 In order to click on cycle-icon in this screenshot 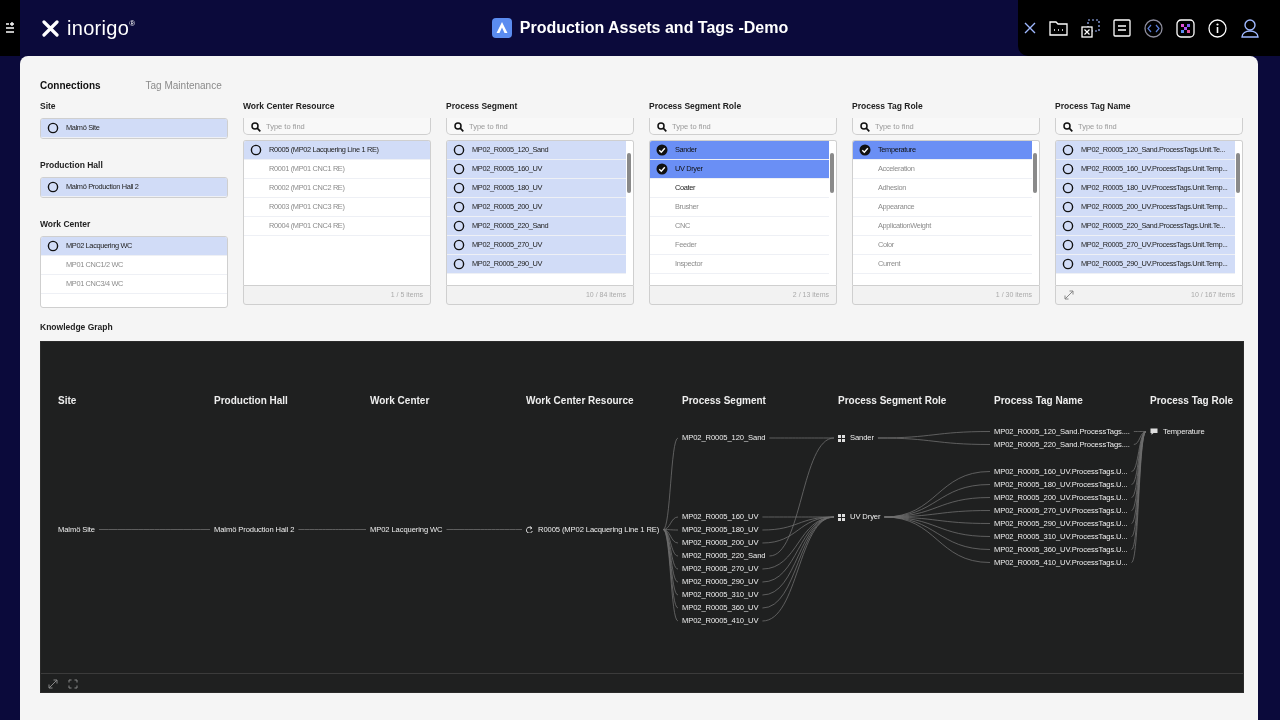, I will do `click(529, 529)`.